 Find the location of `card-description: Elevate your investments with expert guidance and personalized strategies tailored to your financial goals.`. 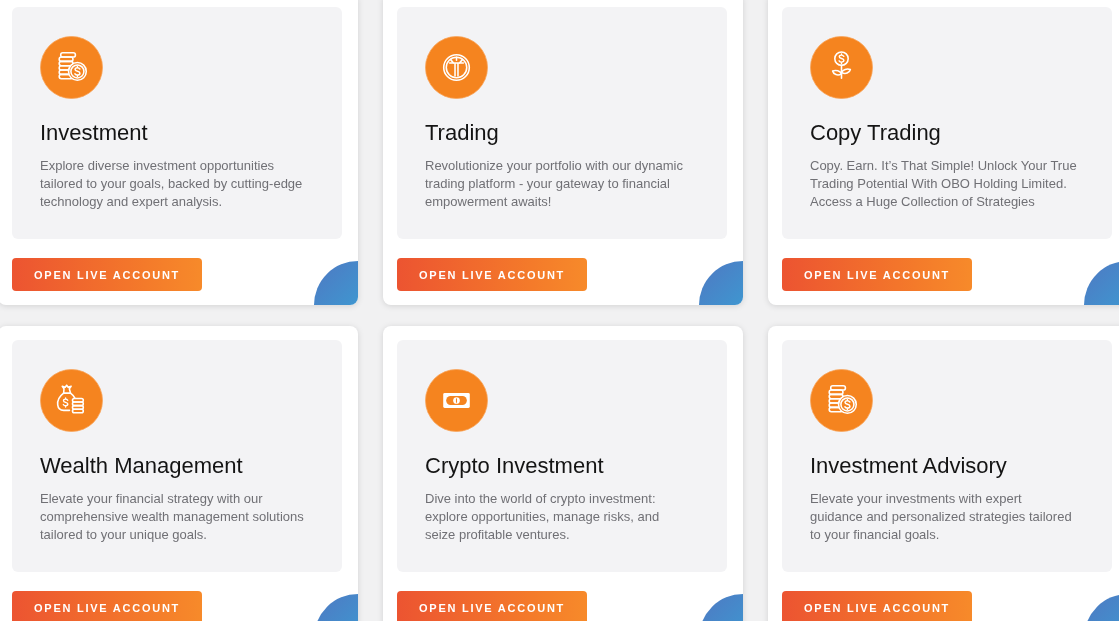

card-description: Elevate your investments with expert guidance and personalized strategies tailored to your financial goals. is located at coordinates (941, 517).